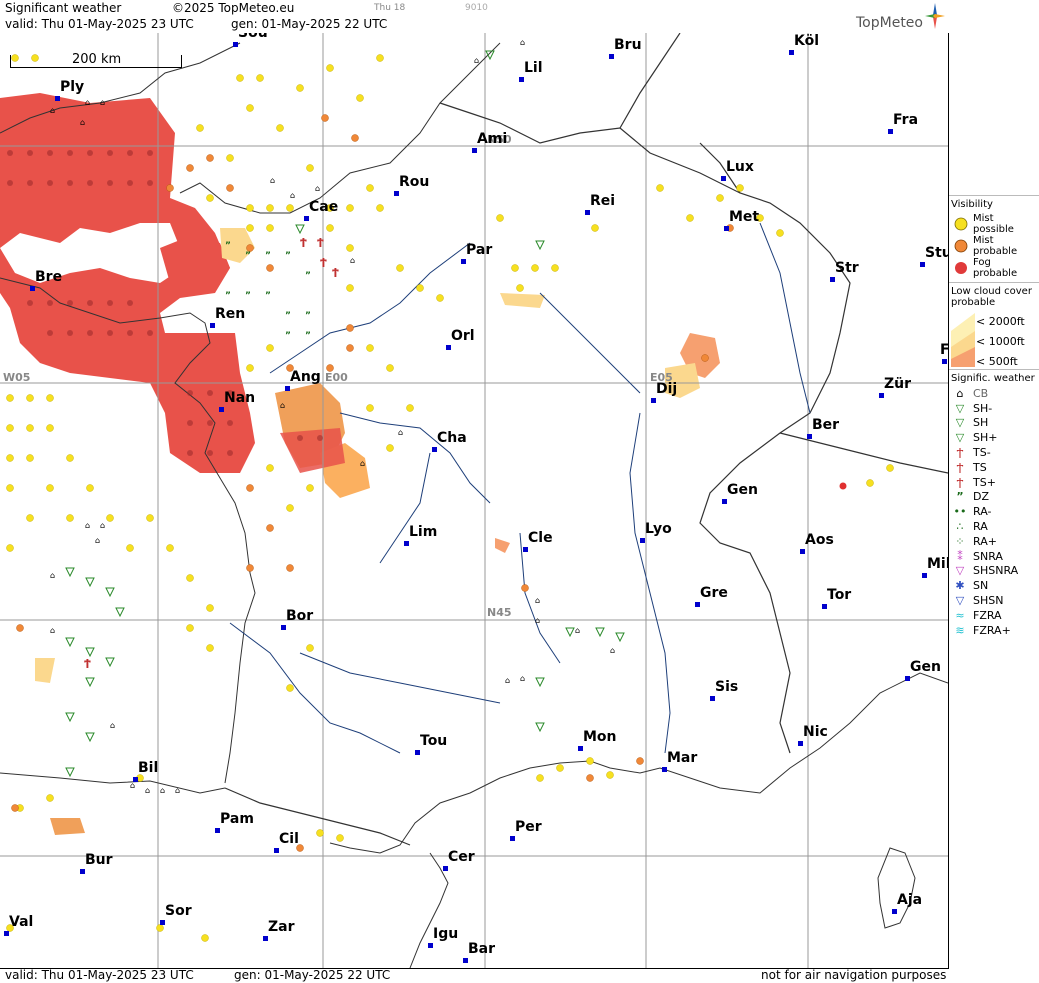 Image resolution: width=1039 pixels, height=983 pixels. What do you see at coordinates (960, 408) in the screenshot?
I see `shower-light-icon: ▽` at bounding box center [960, 408].